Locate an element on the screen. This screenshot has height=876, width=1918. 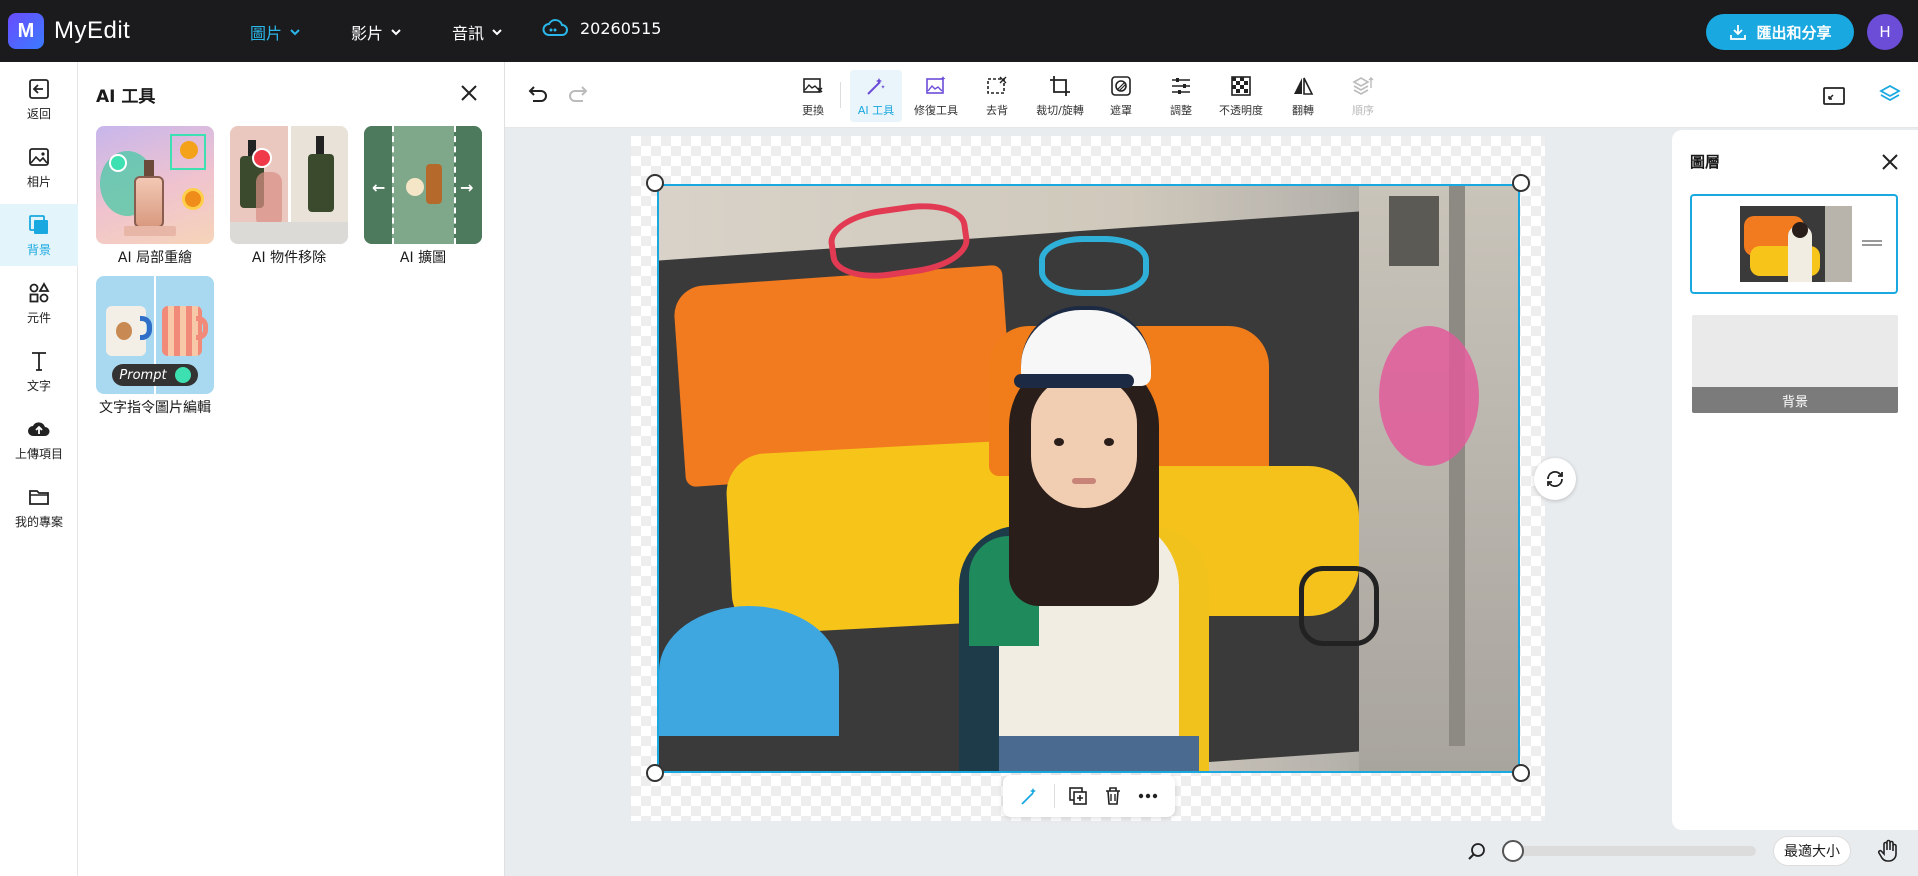
layer-background-label: 背景 is located at coordinates (1795, 400).